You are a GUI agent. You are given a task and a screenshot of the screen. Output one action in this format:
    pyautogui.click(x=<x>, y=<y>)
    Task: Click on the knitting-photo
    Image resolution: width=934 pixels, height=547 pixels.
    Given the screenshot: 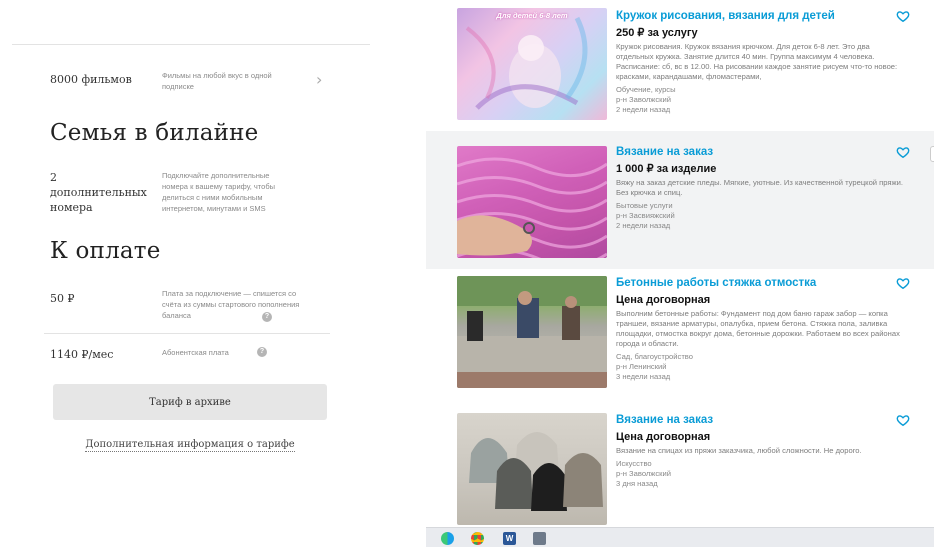 What is the action you would take?
    pyautogui.click(x=532, y=207)
    